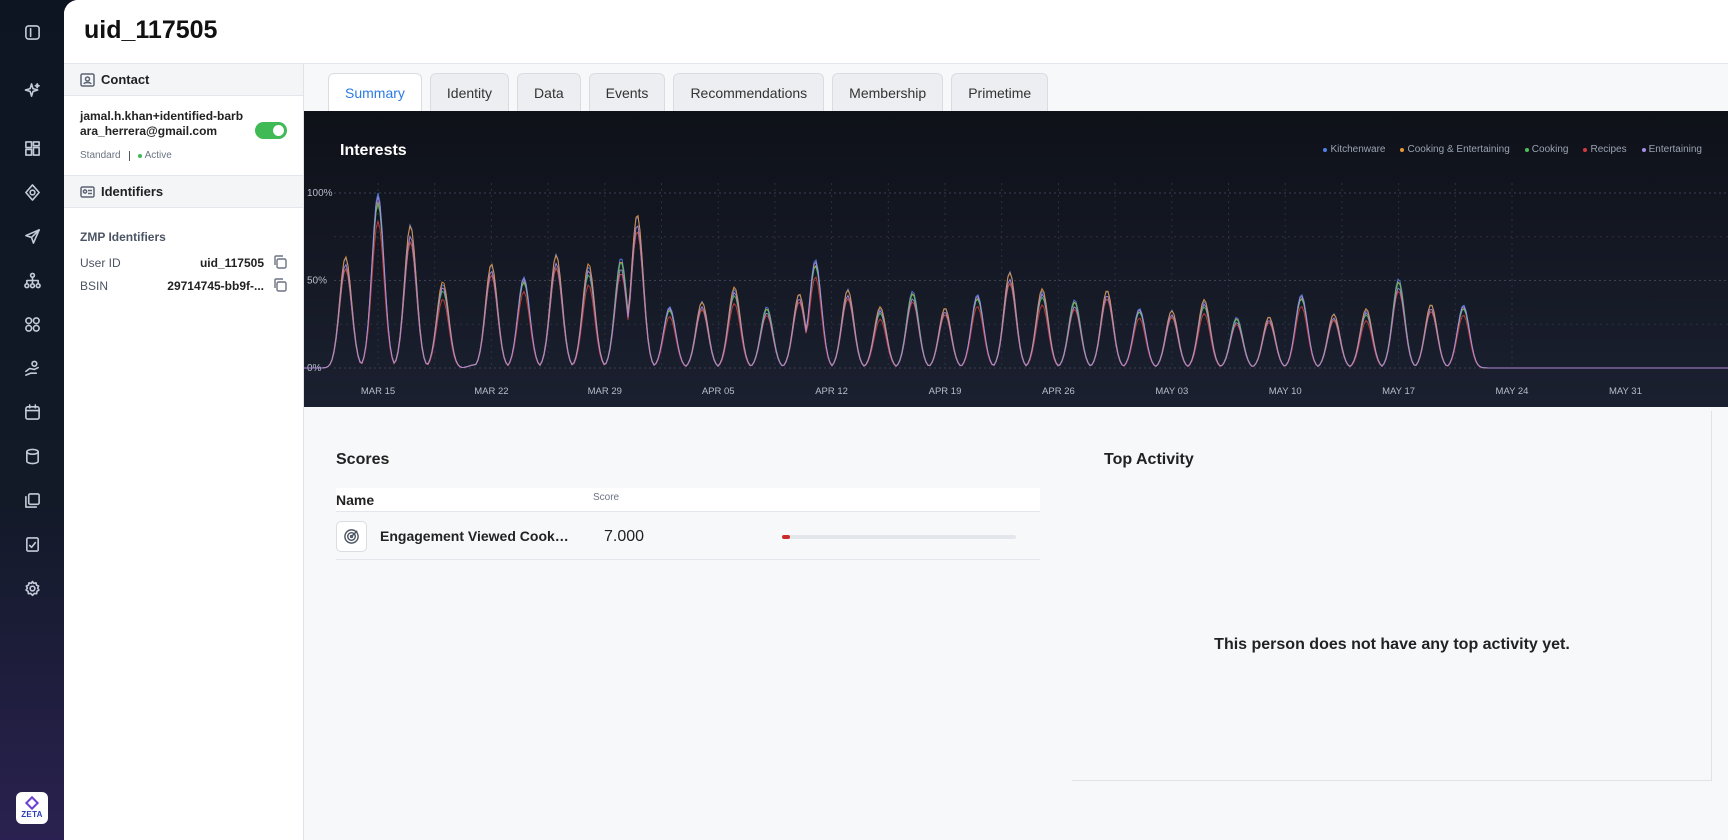 The image size is (1728, 840). Describe the element at coordinates (1398, 391) in the screenshot. I see `x-tick-label: MAY 17` at that location.